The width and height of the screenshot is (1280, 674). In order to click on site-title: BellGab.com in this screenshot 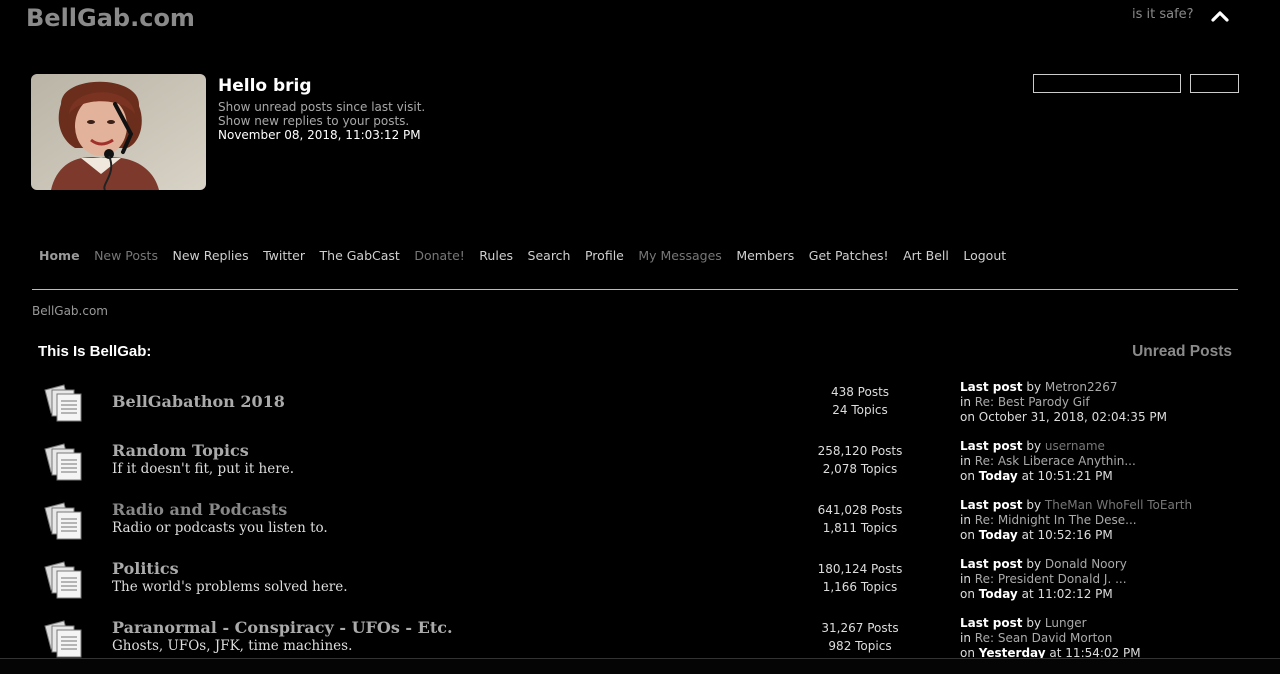, I will do `click(110, 18)`.